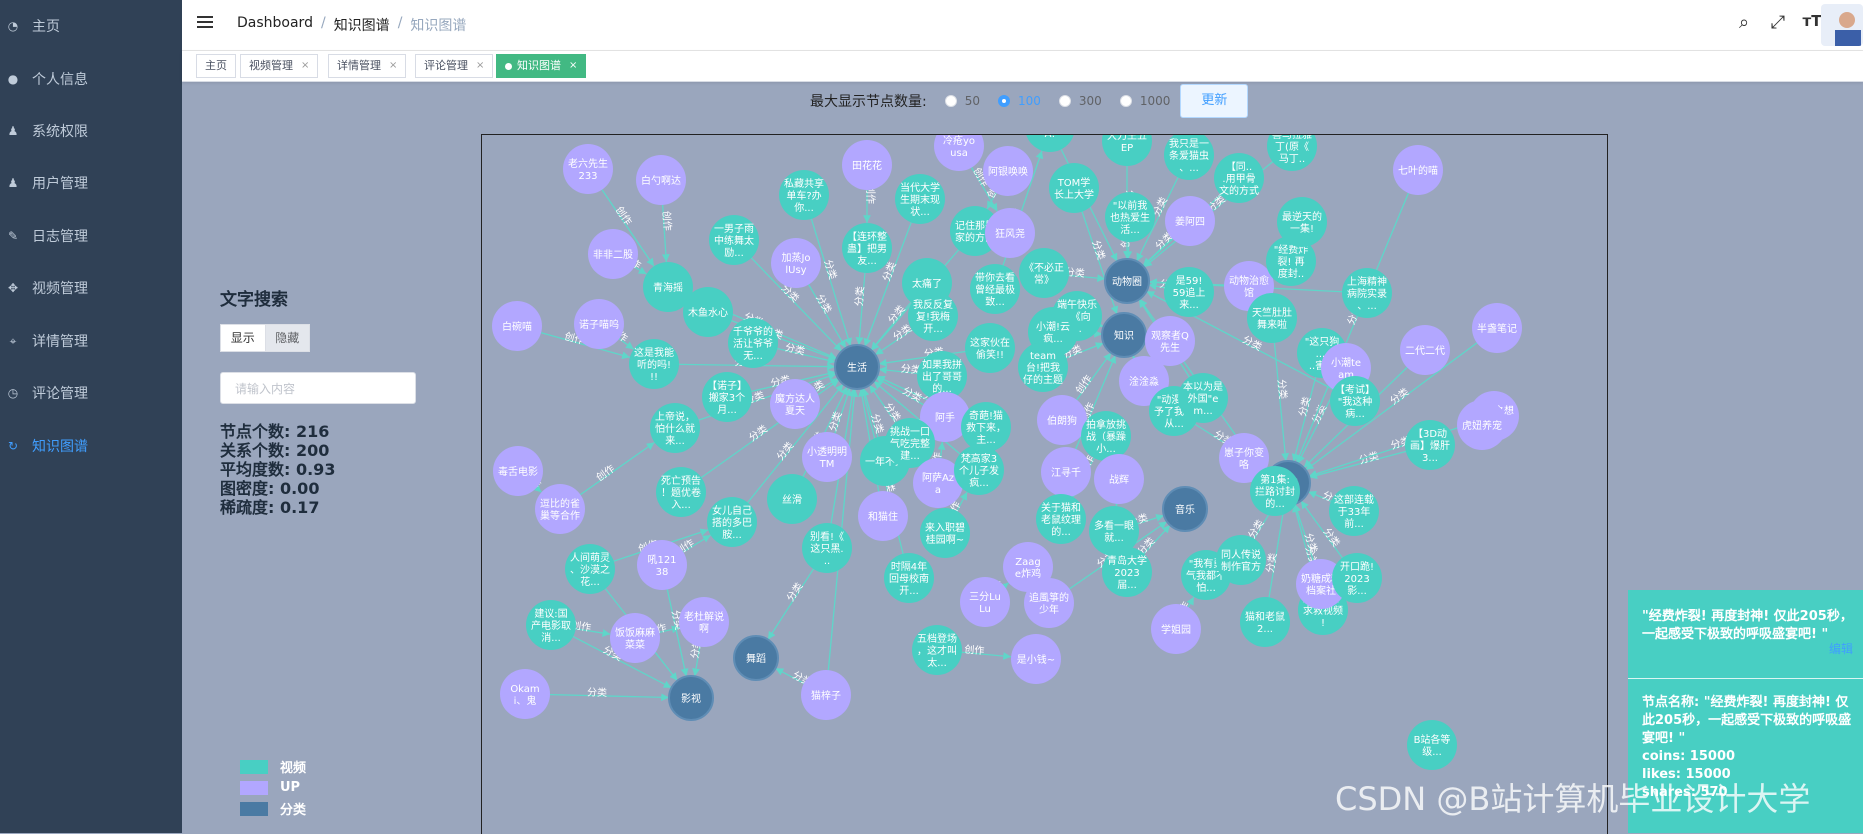 This screenshot has height=834, width=1863. What do you see at coordinates (1190, 221) in the screenshot?
I see `up-node: 姜阿四` at bounding box center [1190, 221].